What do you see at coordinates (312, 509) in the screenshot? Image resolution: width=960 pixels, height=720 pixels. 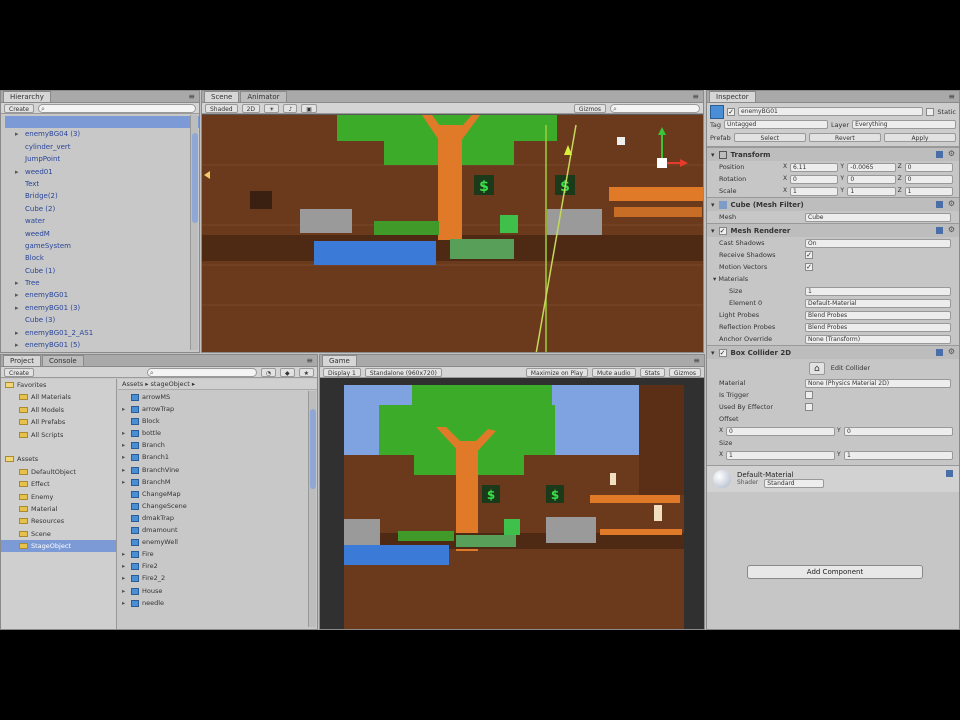 I see `assets-scrollbar` at bounding box center [312, 509].